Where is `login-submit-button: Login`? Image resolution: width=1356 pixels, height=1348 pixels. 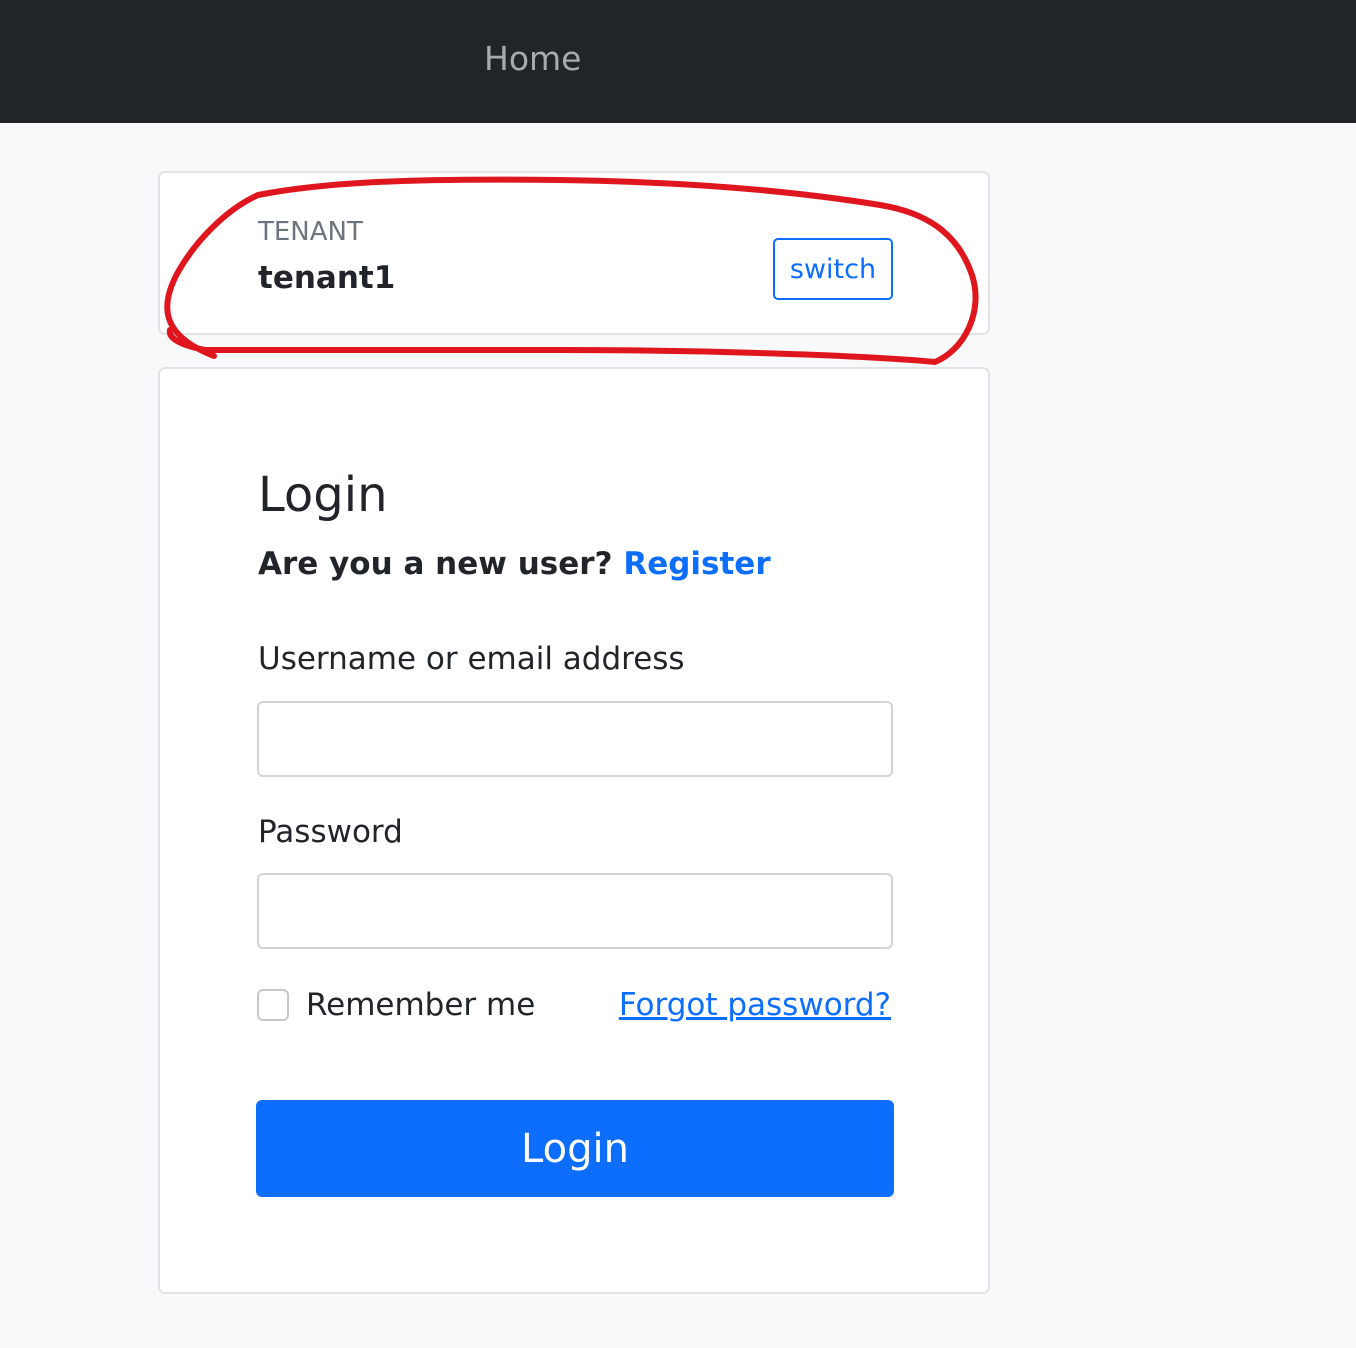
login-submit-button: Login is located at coordinates (575, 1148).